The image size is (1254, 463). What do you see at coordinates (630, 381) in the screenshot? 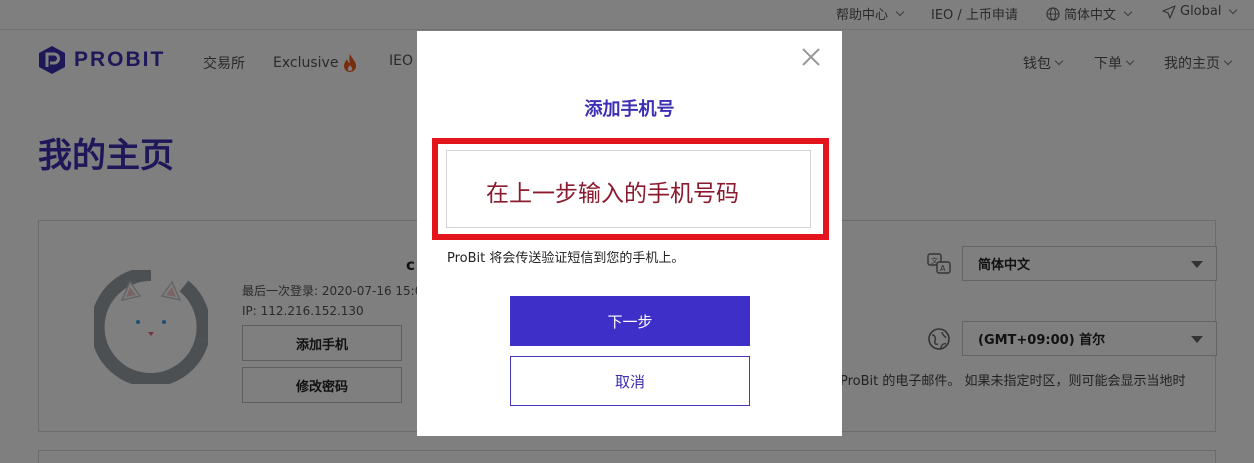
I see `cancel-button: 取消` at bounding box center [630, 381].